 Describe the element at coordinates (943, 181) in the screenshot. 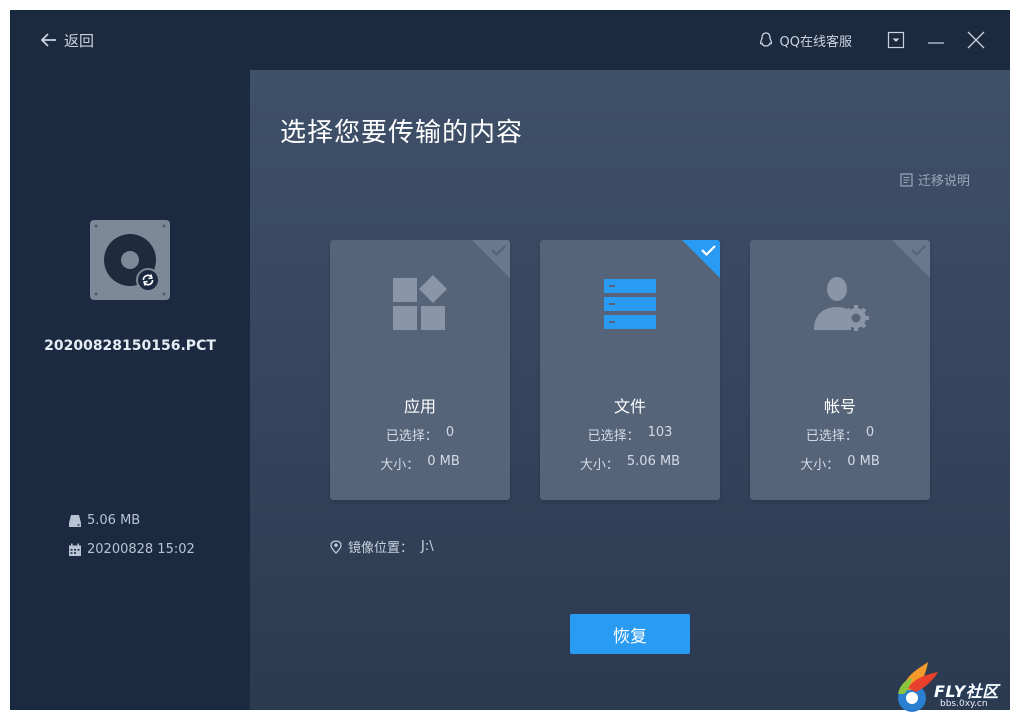

I see `migration-guide-label: 迁移说明` at that location.